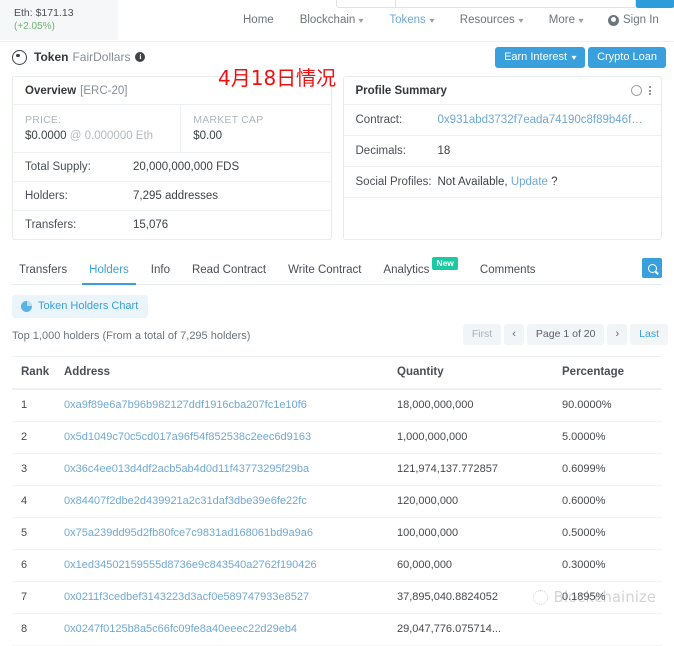  What do you see at coordinates (45, 274) in the screenshot?
I see `tab-transfers: Transfers` at bounding box center [45, 274].